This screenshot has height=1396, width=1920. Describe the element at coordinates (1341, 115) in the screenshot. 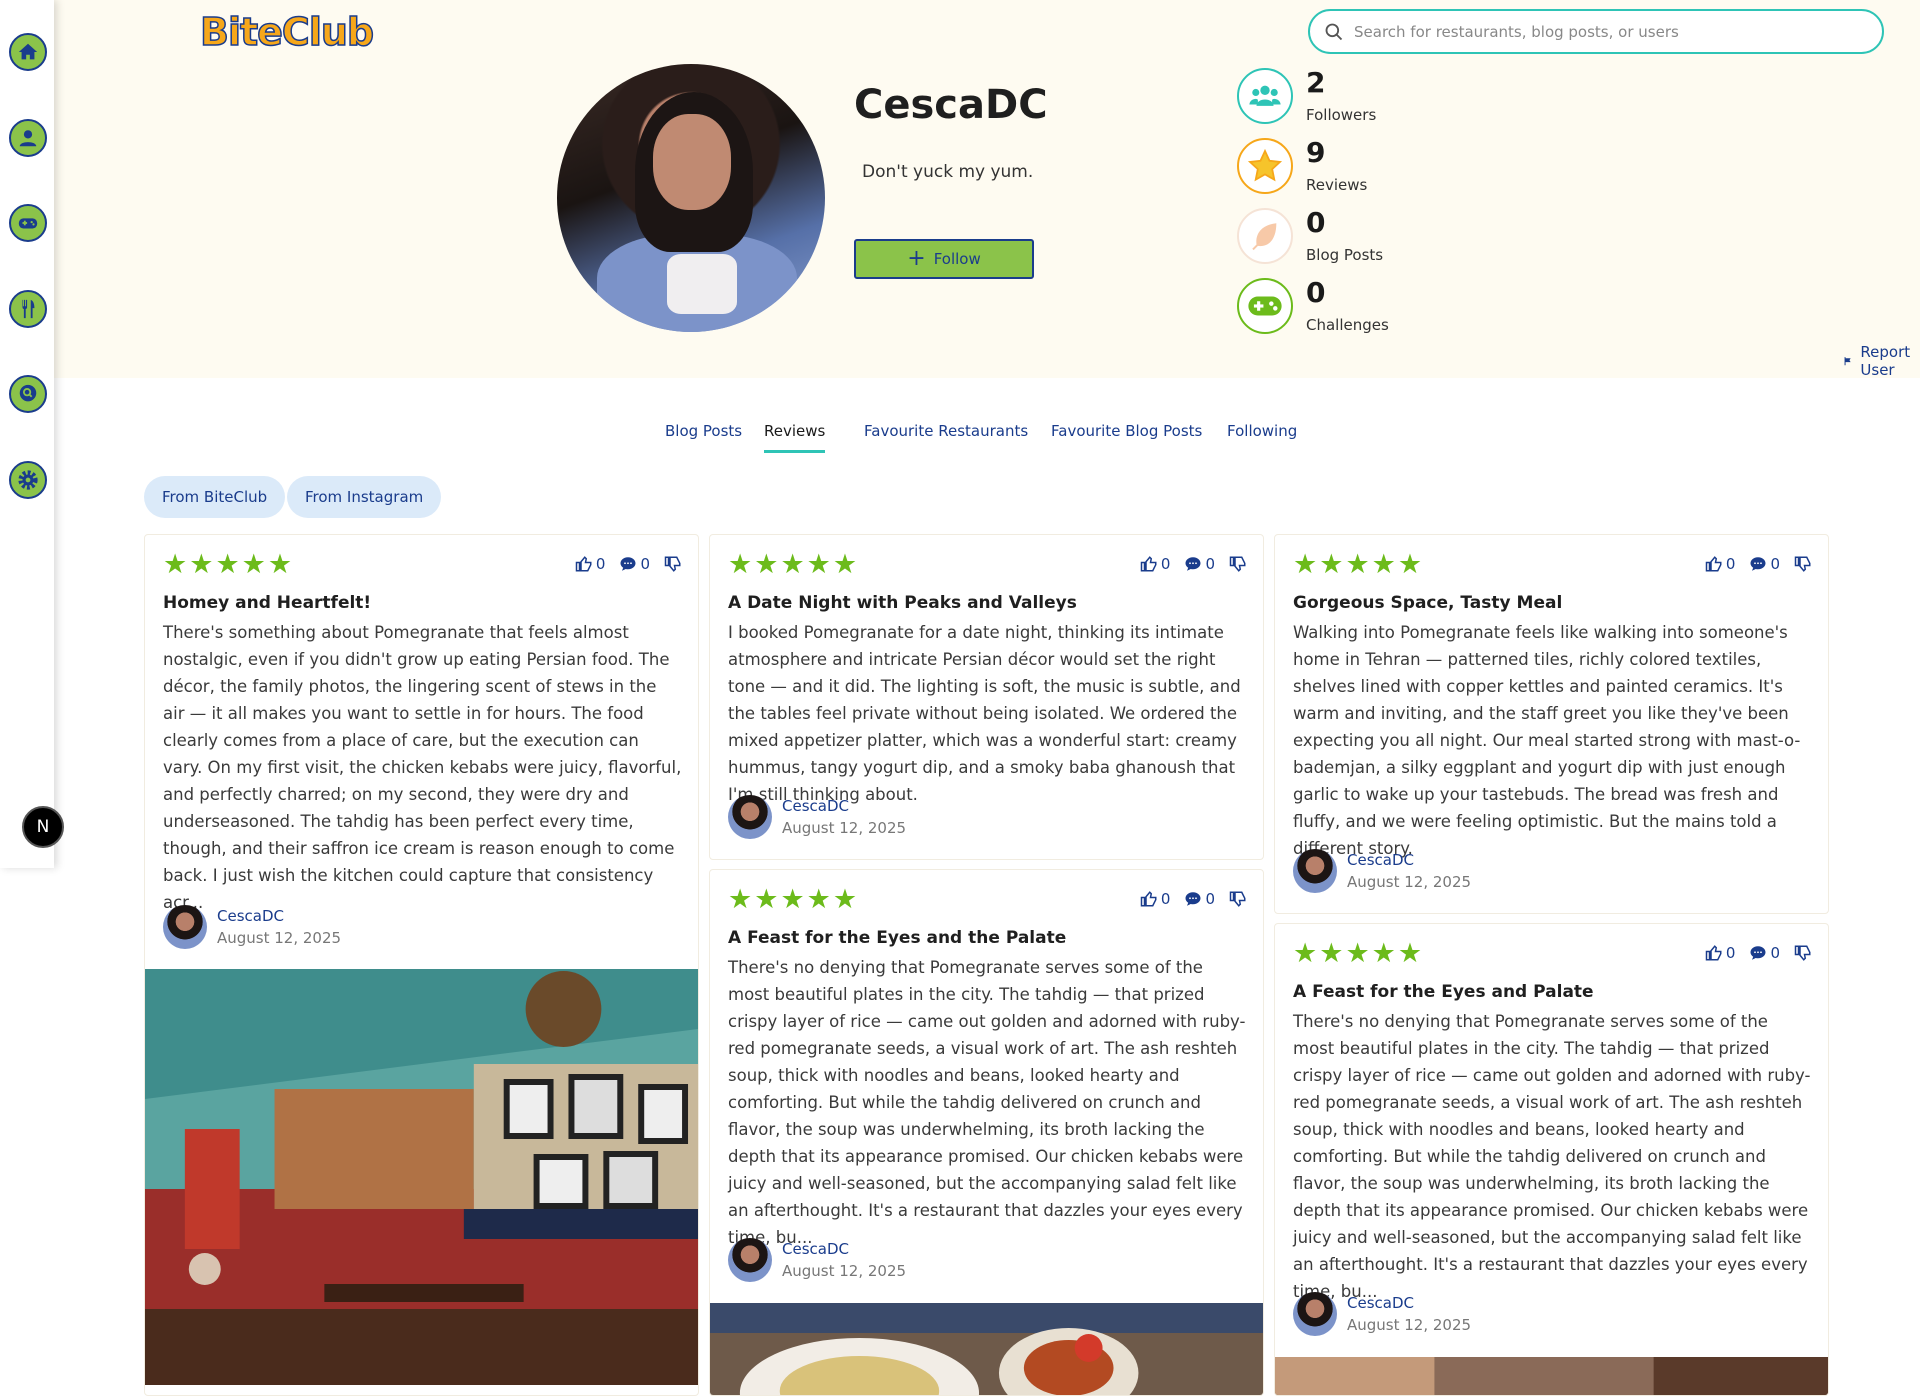

I see `followers-label: Followers` at that location.